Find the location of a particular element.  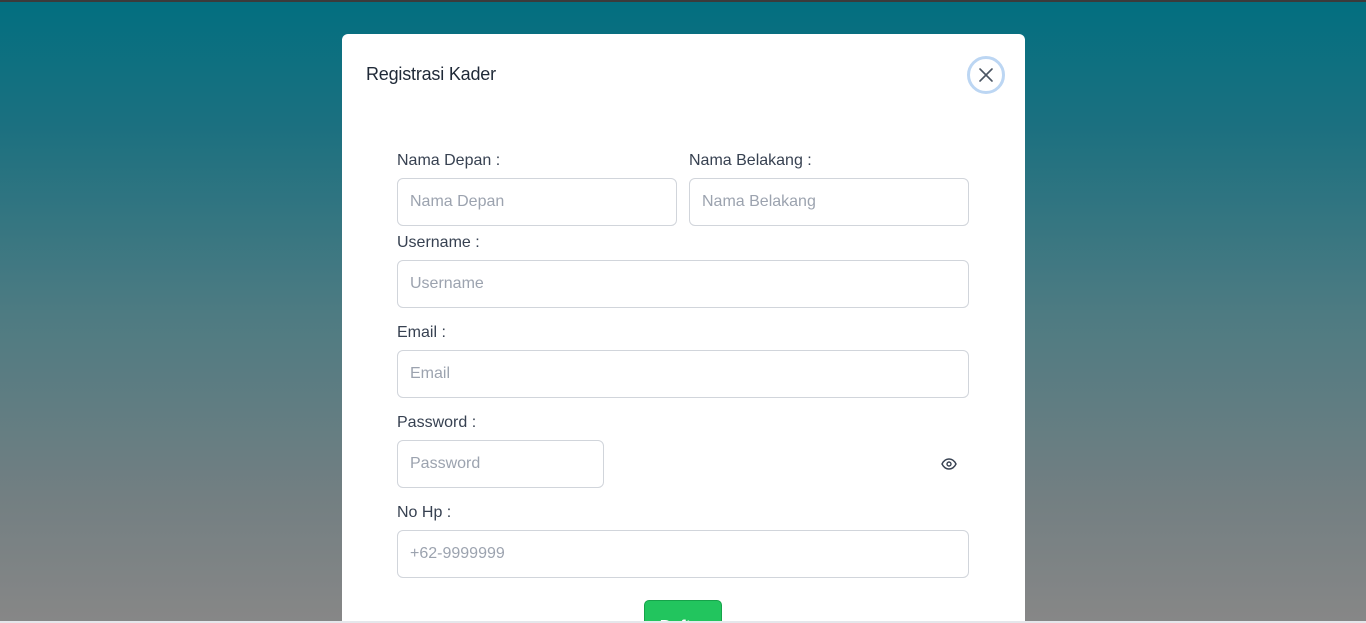

first-name-label: Nama Depan : is located at coordinates (449, 160).